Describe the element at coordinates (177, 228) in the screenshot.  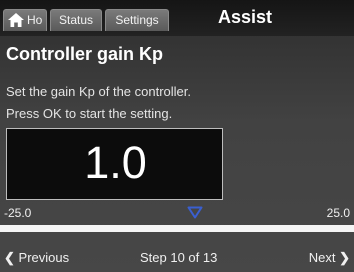
I see `scale-bar` at that location.